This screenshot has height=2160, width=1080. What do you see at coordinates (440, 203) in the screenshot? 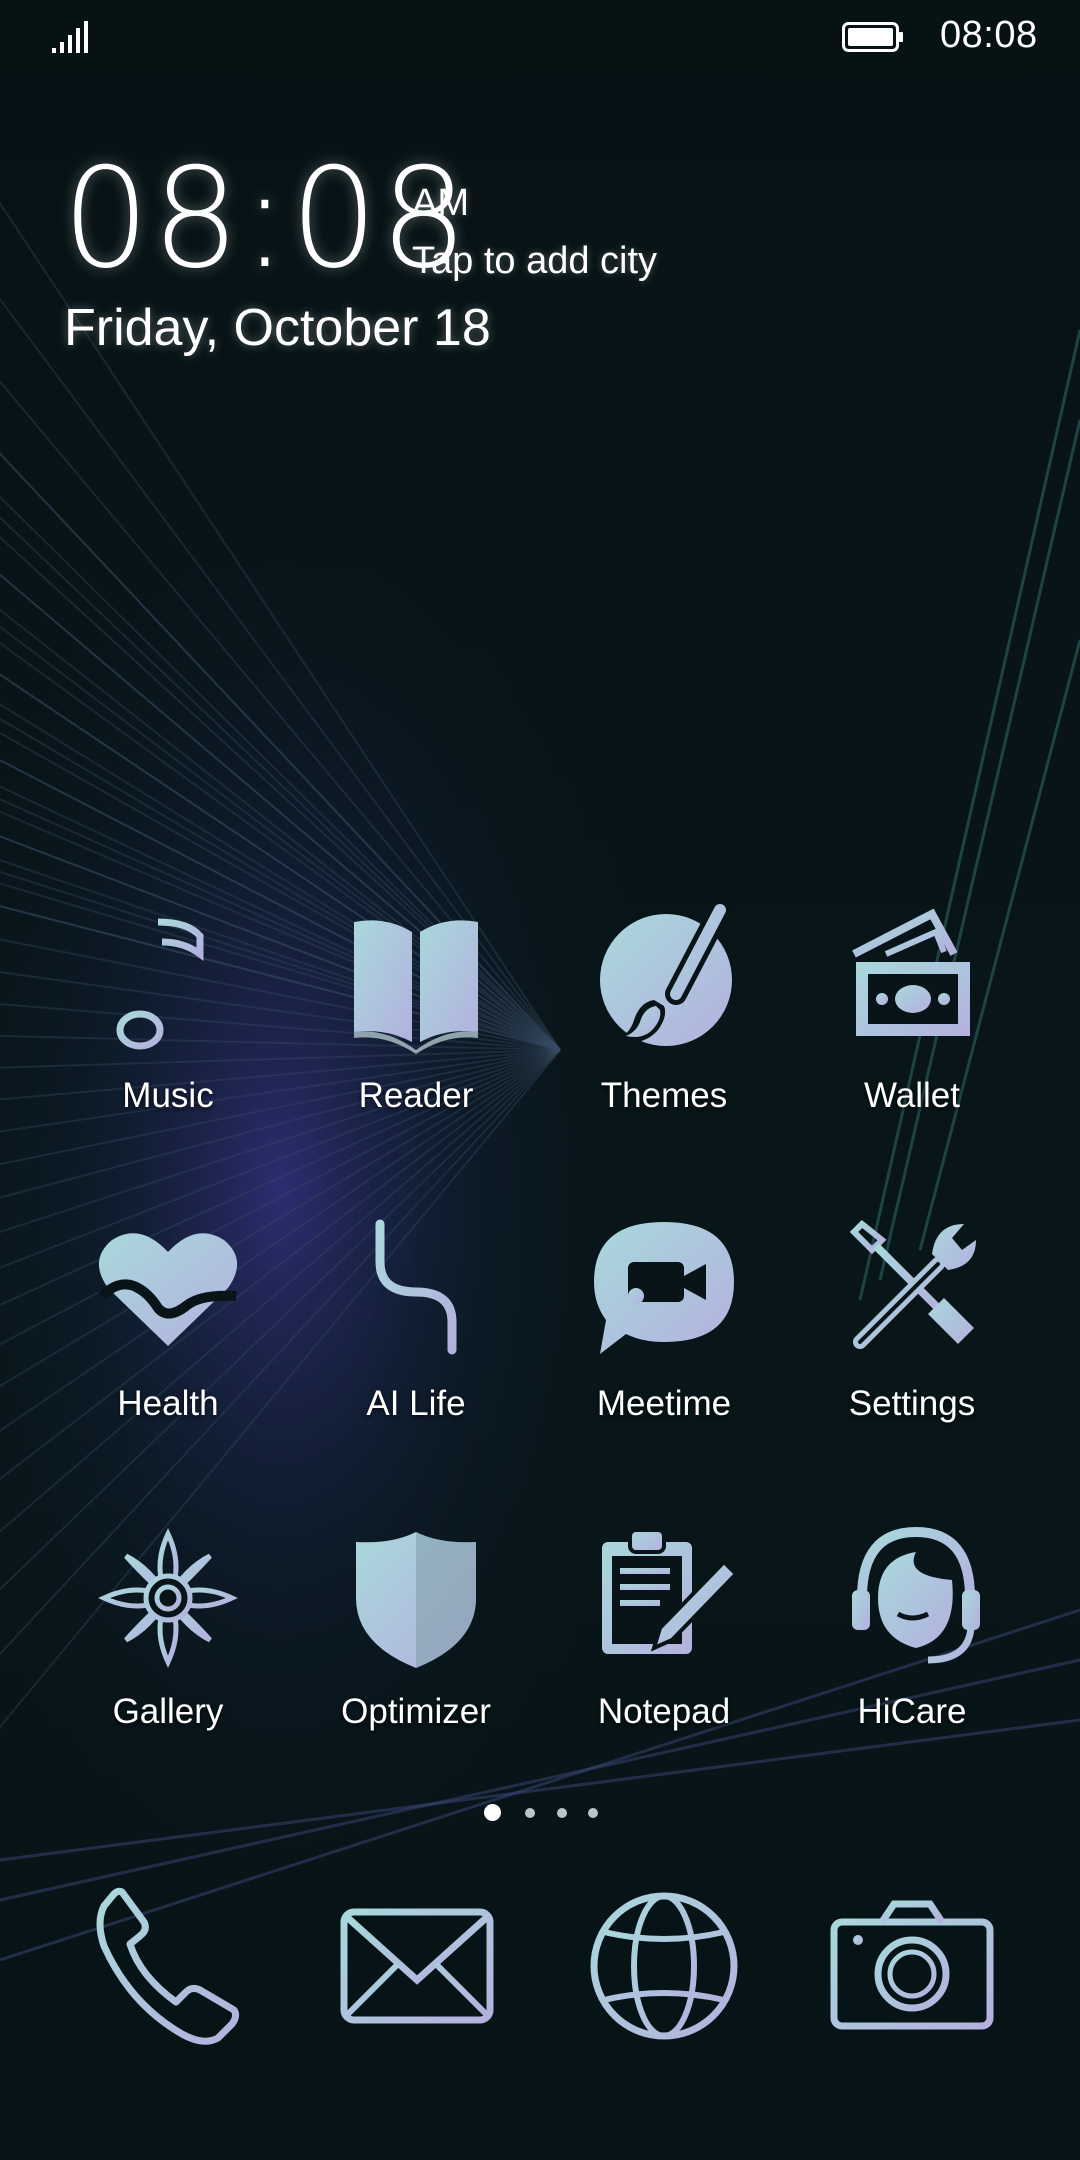
I see `clock-ampm: AM` at bounding box center [440, 203].